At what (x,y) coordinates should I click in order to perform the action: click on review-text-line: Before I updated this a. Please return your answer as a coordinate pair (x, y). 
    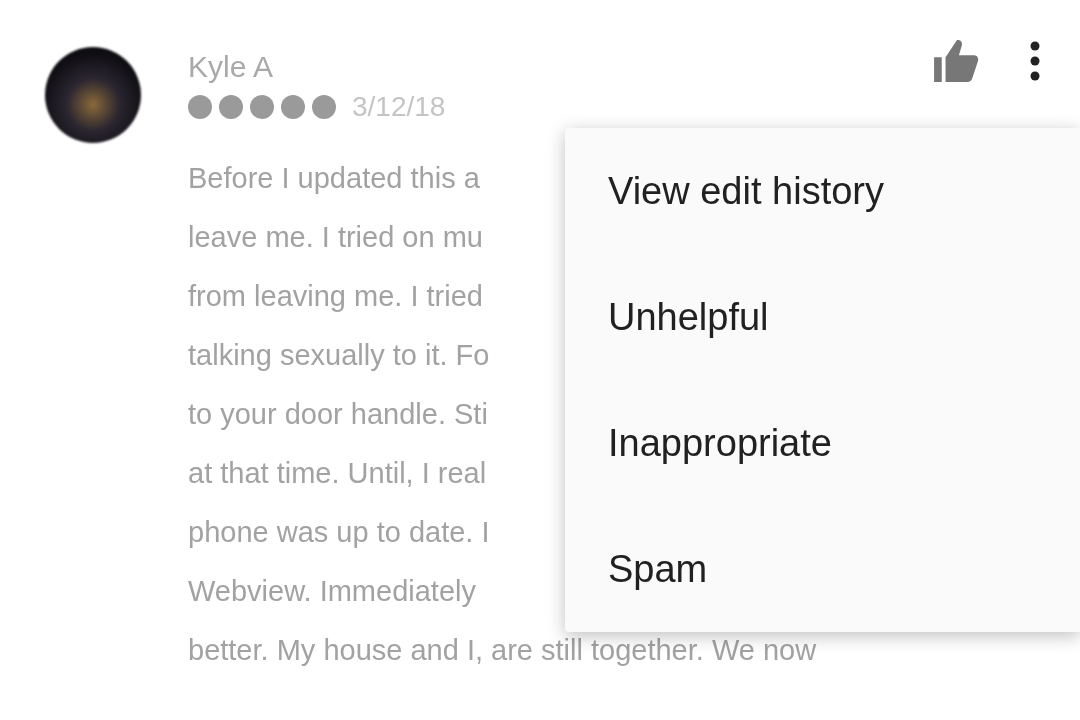
    Looking at the image, I should click on (334, 178).